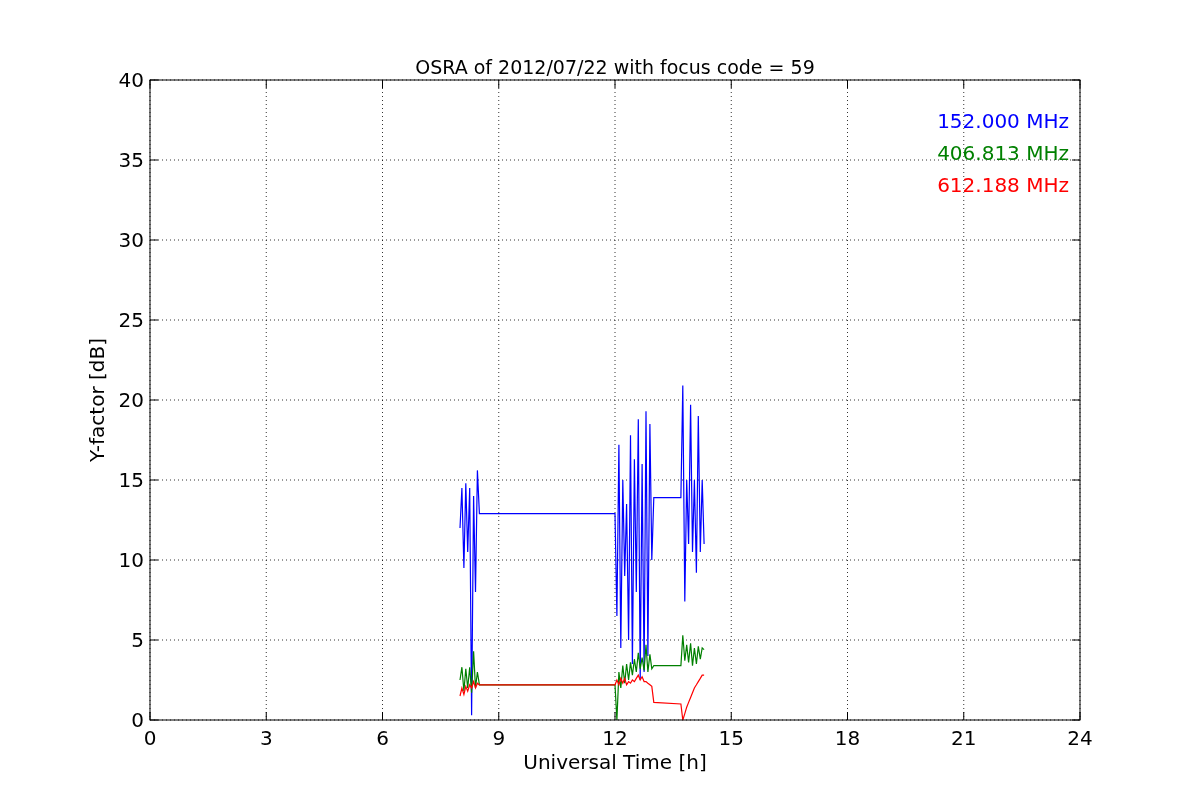 This screenshot has height=800, width=1200. I want to click on x-tick-label: 6, so click(382, 738).